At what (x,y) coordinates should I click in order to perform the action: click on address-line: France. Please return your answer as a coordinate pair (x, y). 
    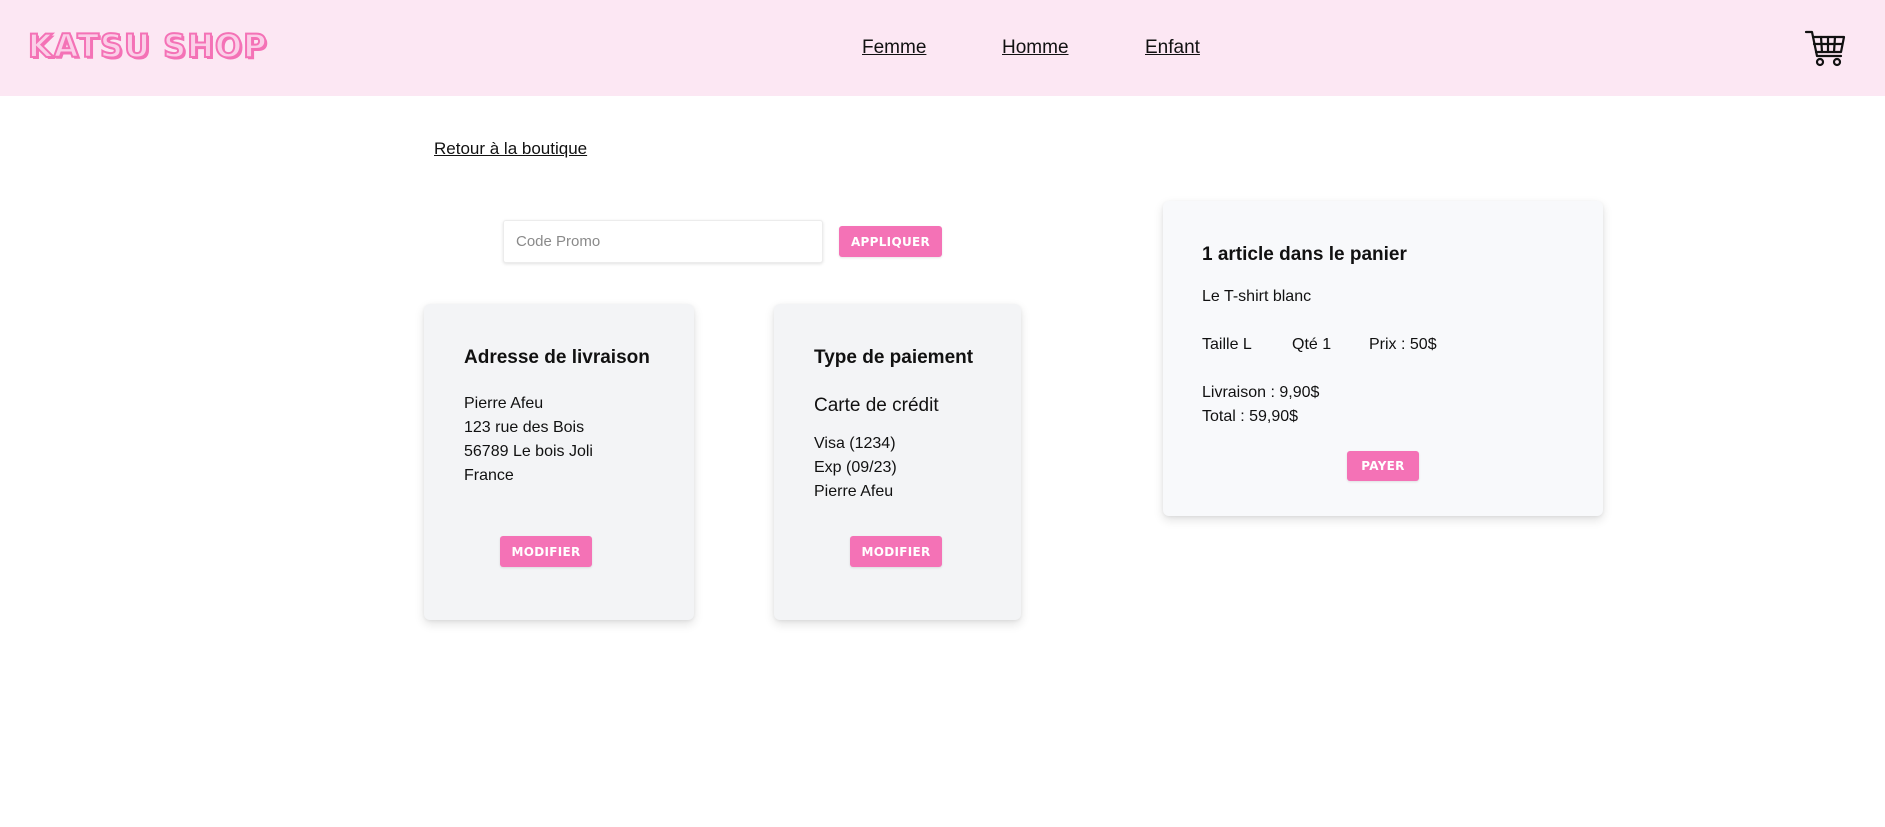
    Looking at the image, I should click on (489, 475).